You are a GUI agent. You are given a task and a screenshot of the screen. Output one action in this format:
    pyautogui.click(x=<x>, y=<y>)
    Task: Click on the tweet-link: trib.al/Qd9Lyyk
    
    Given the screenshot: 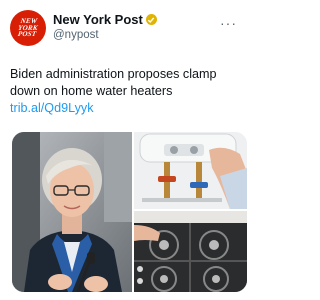 What is the action you would take?
    pyautogui.click(x=52, y=108)
    